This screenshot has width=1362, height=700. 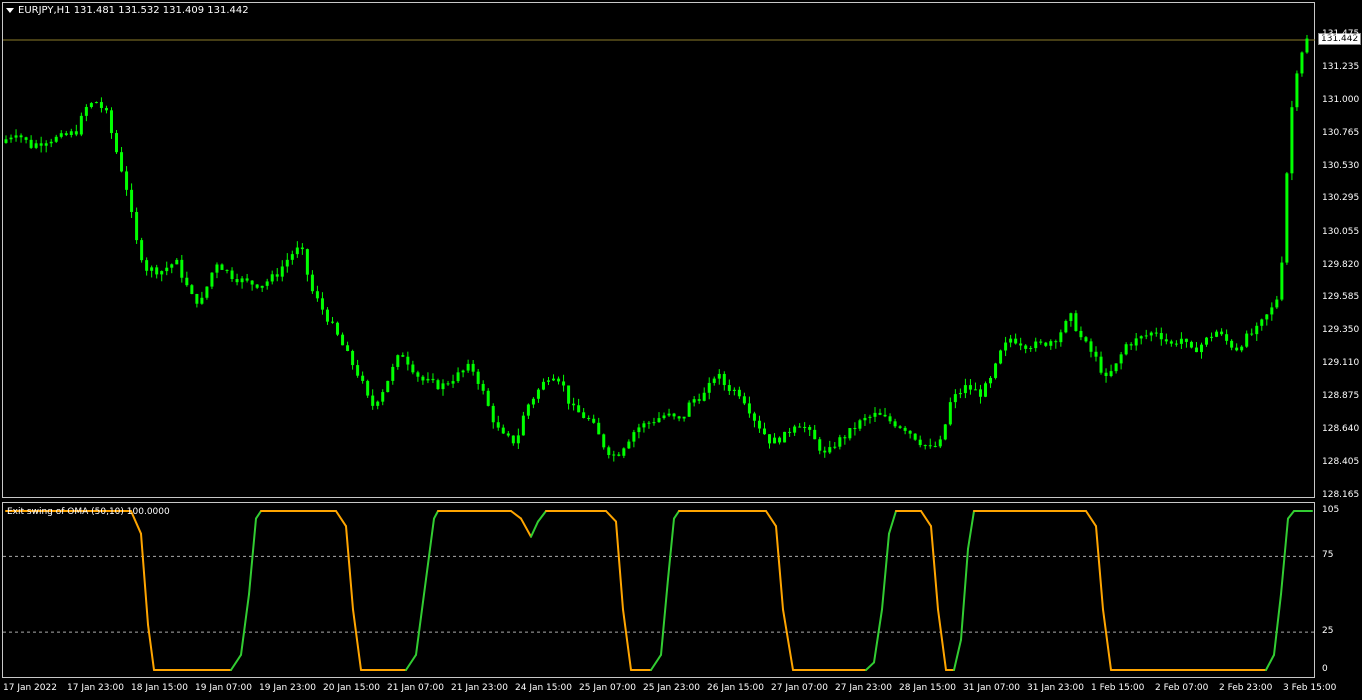 What do you see at coordinates (1341, 100) in the screenshot?
I see `price-tick-label: 131.000` at bounding box center [1341, 100].